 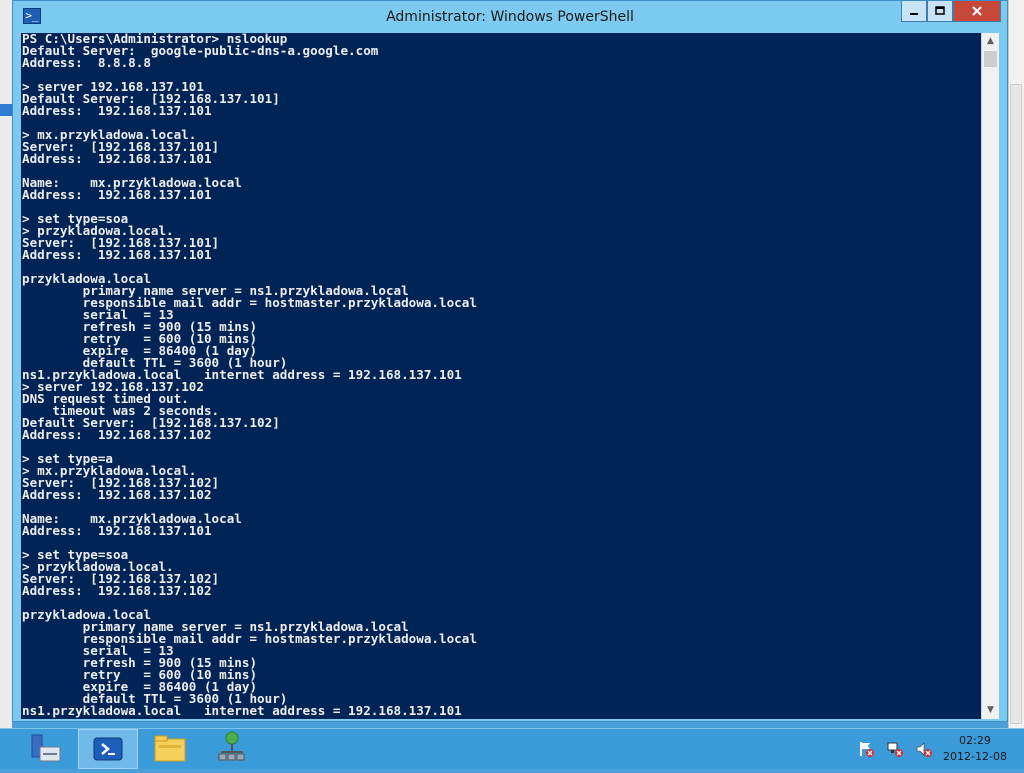 What do you see at coordinates (6, 110) in the screenshot?
I see `background-window-accent` at bounding box center [6, 110].